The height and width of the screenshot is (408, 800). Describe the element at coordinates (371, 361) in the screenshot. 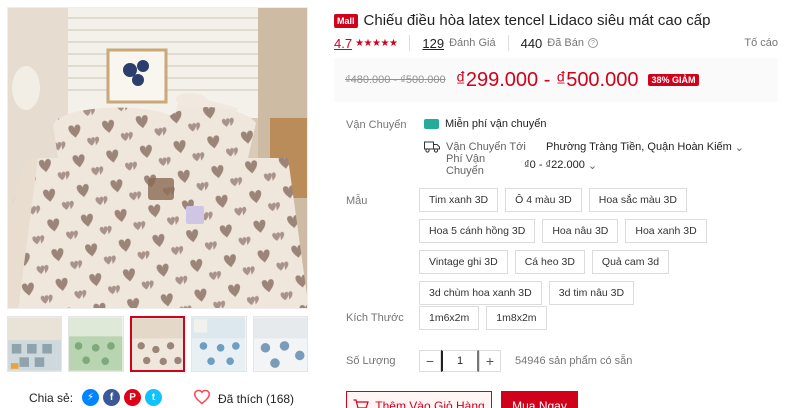

I see `quantity-label: Số Lượng` at that location.